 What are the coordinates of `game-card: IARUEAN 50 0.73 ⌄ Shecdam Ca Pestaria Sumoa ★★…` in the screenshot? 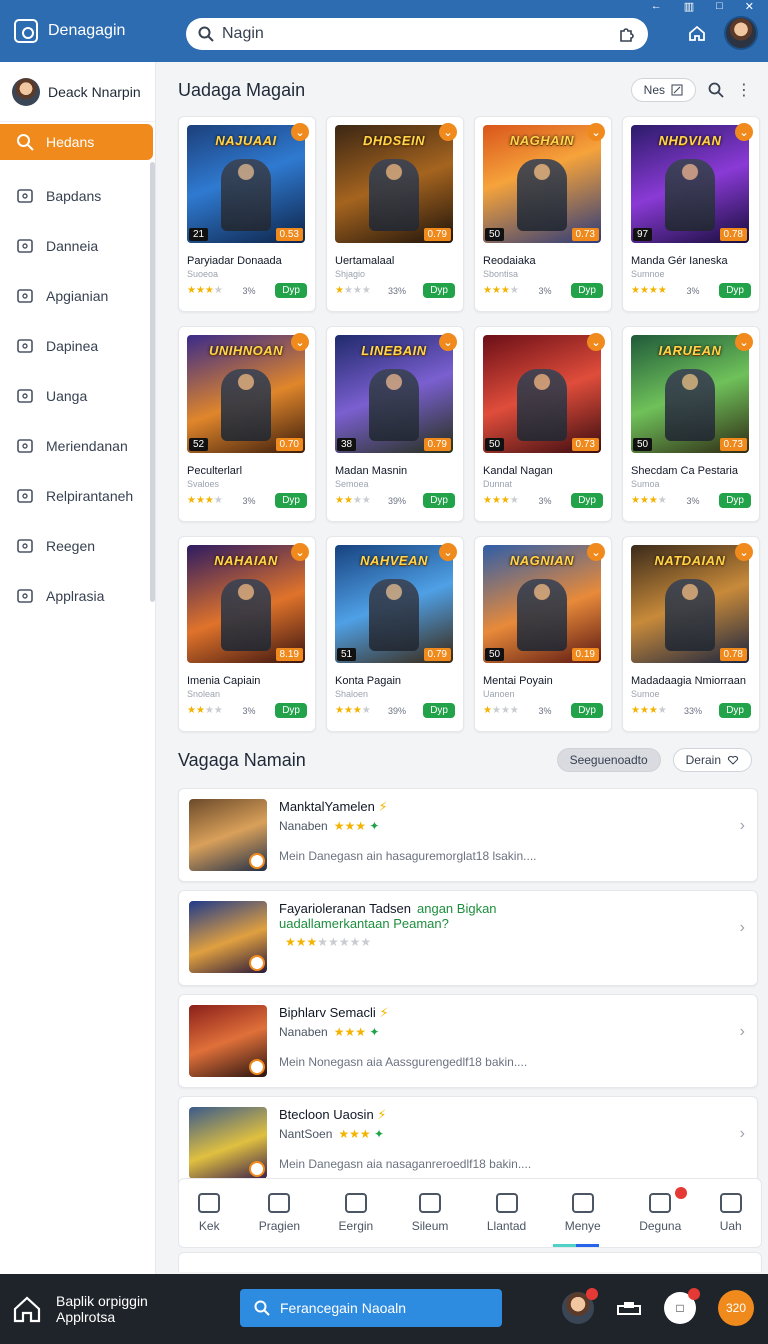 It's located at (691, 424).